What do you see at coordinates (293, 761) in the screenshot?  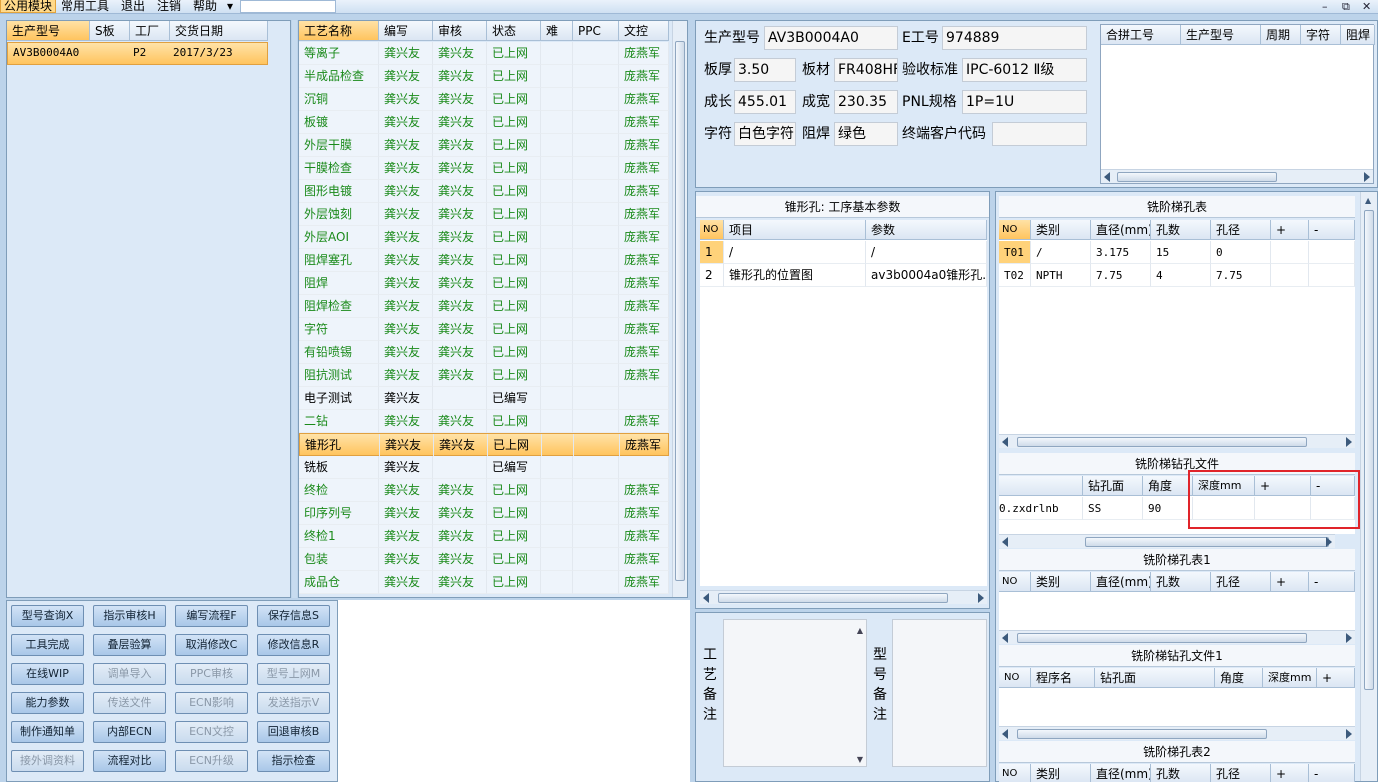 I see `action-button: 指示检查` at bounding box center [293, 761].